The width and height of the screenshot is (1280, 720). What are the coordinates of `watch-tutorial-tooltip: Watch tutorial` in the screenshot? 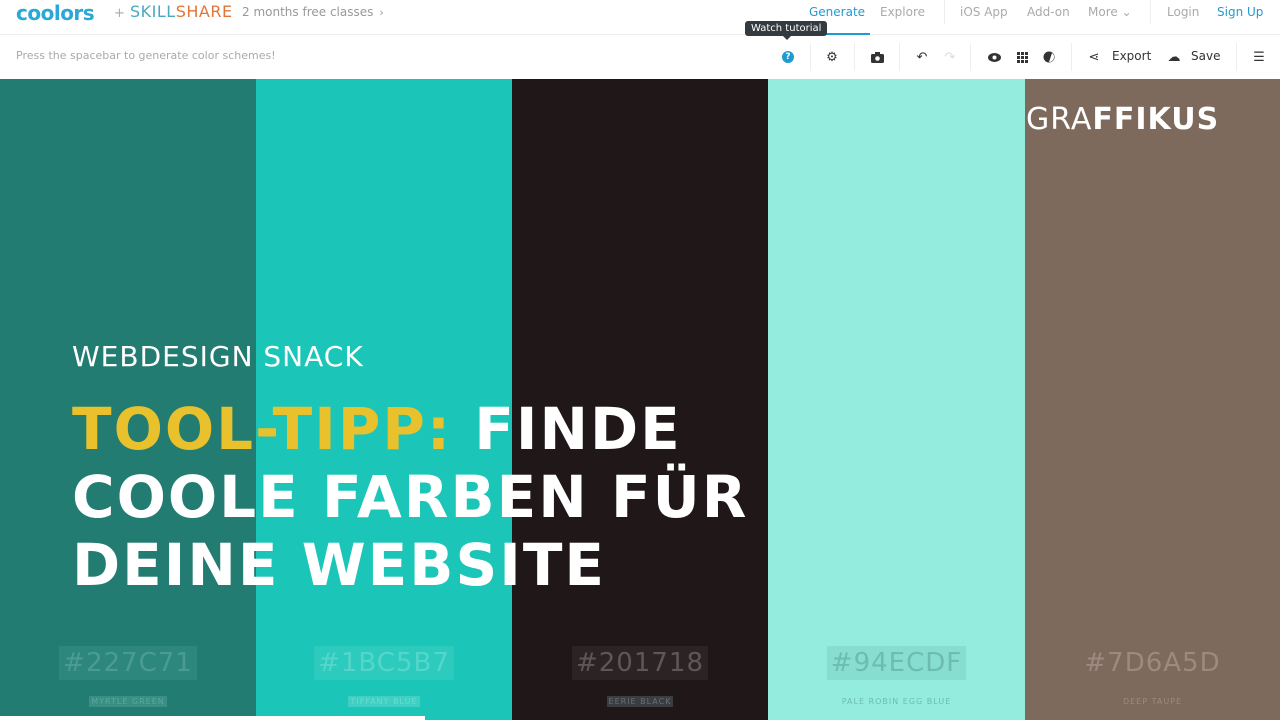 It's located at (786, 30).